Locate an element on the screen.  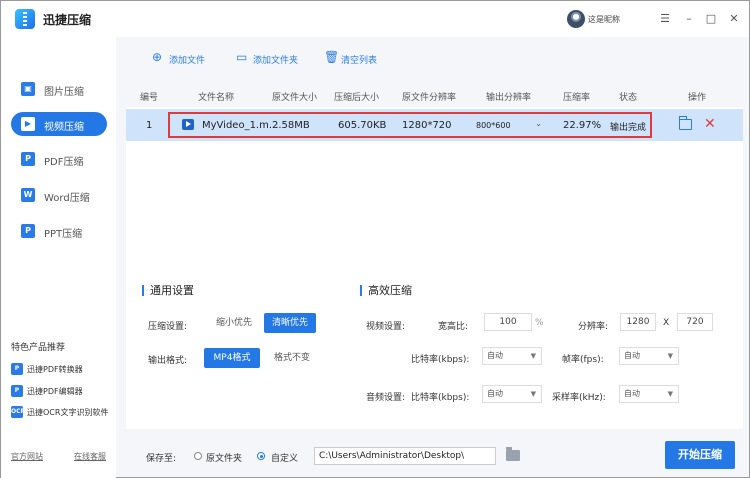
sample-rate-select: 自动 ▼ is located at coordinates (649, 394).